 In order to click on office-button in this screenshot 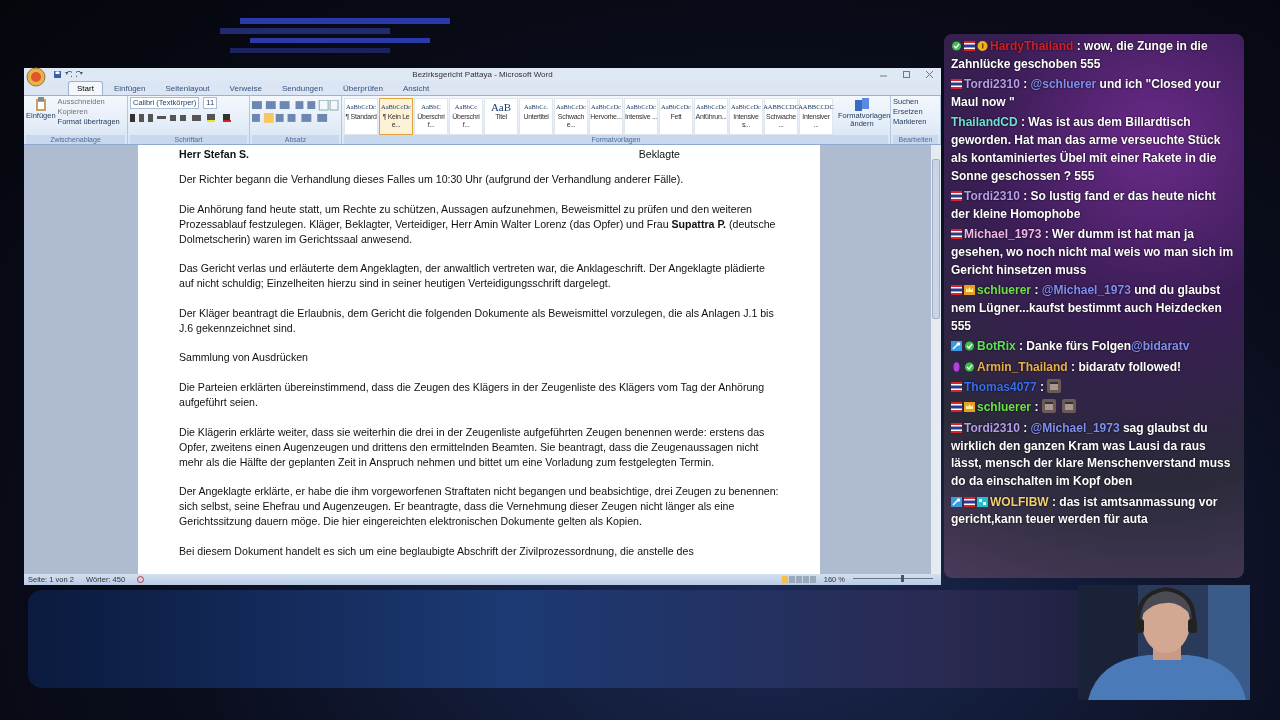, I will do `click(36, 77)`.